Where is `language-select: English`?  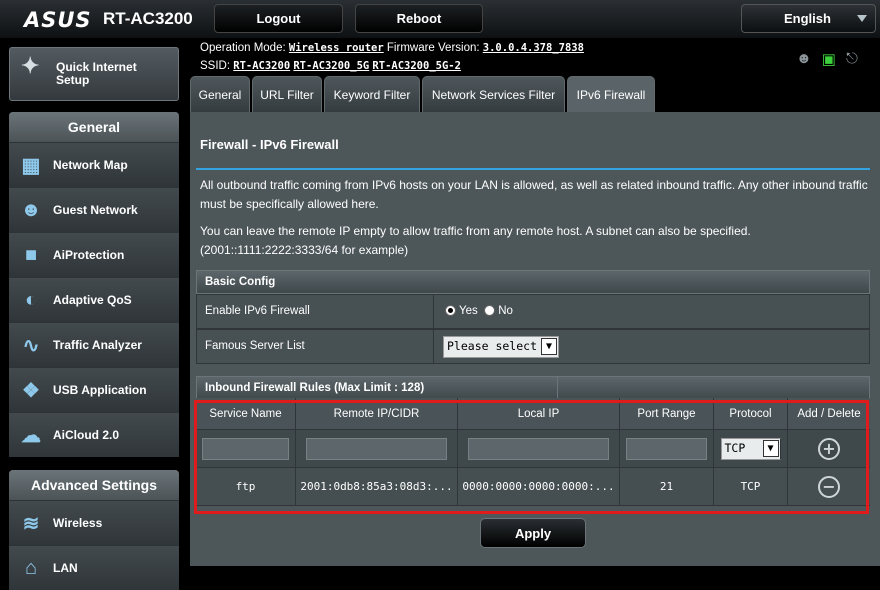
language-select: English is located at coordinates (808, 18).